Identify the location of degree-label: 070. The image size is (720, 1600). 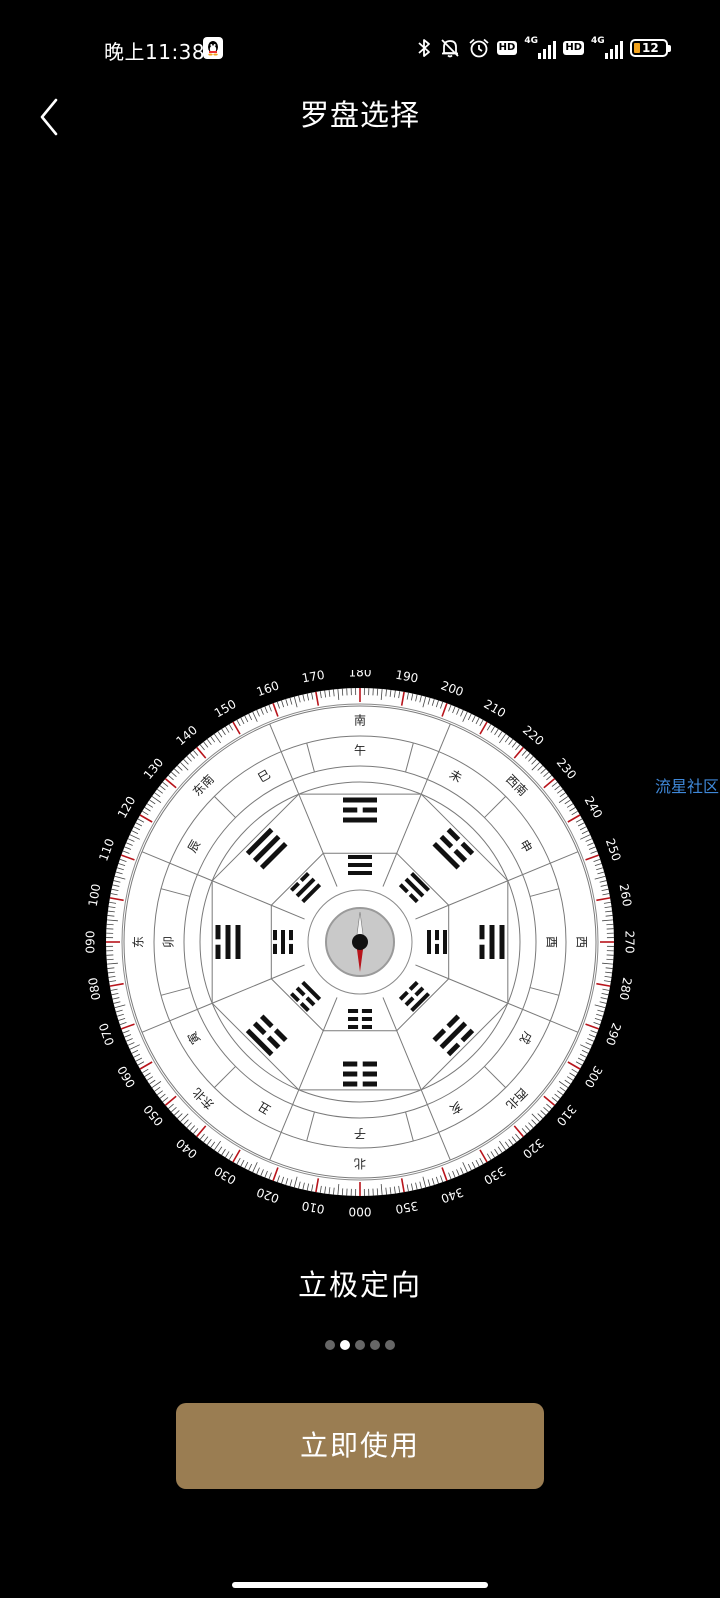
(106, 1034).